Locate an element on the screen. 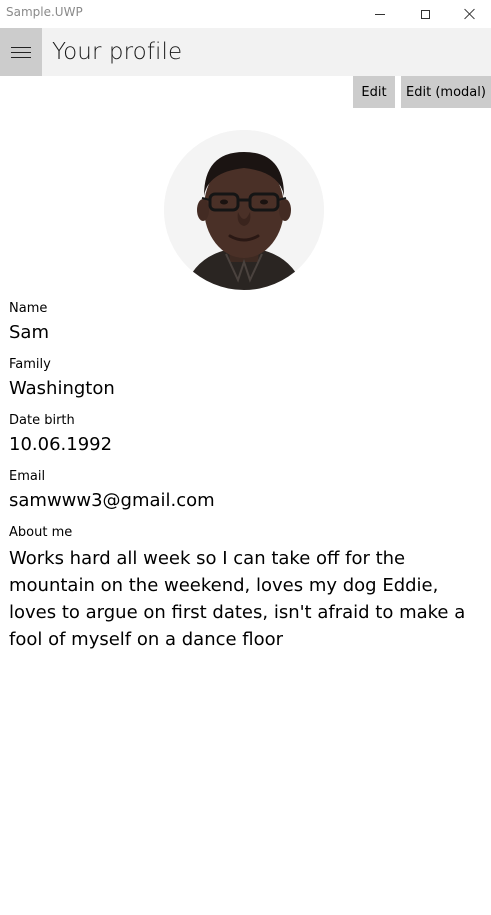 The width and height of the screenshot is (491, 915). page-title: Your profile is located at coordinates (117, 52).